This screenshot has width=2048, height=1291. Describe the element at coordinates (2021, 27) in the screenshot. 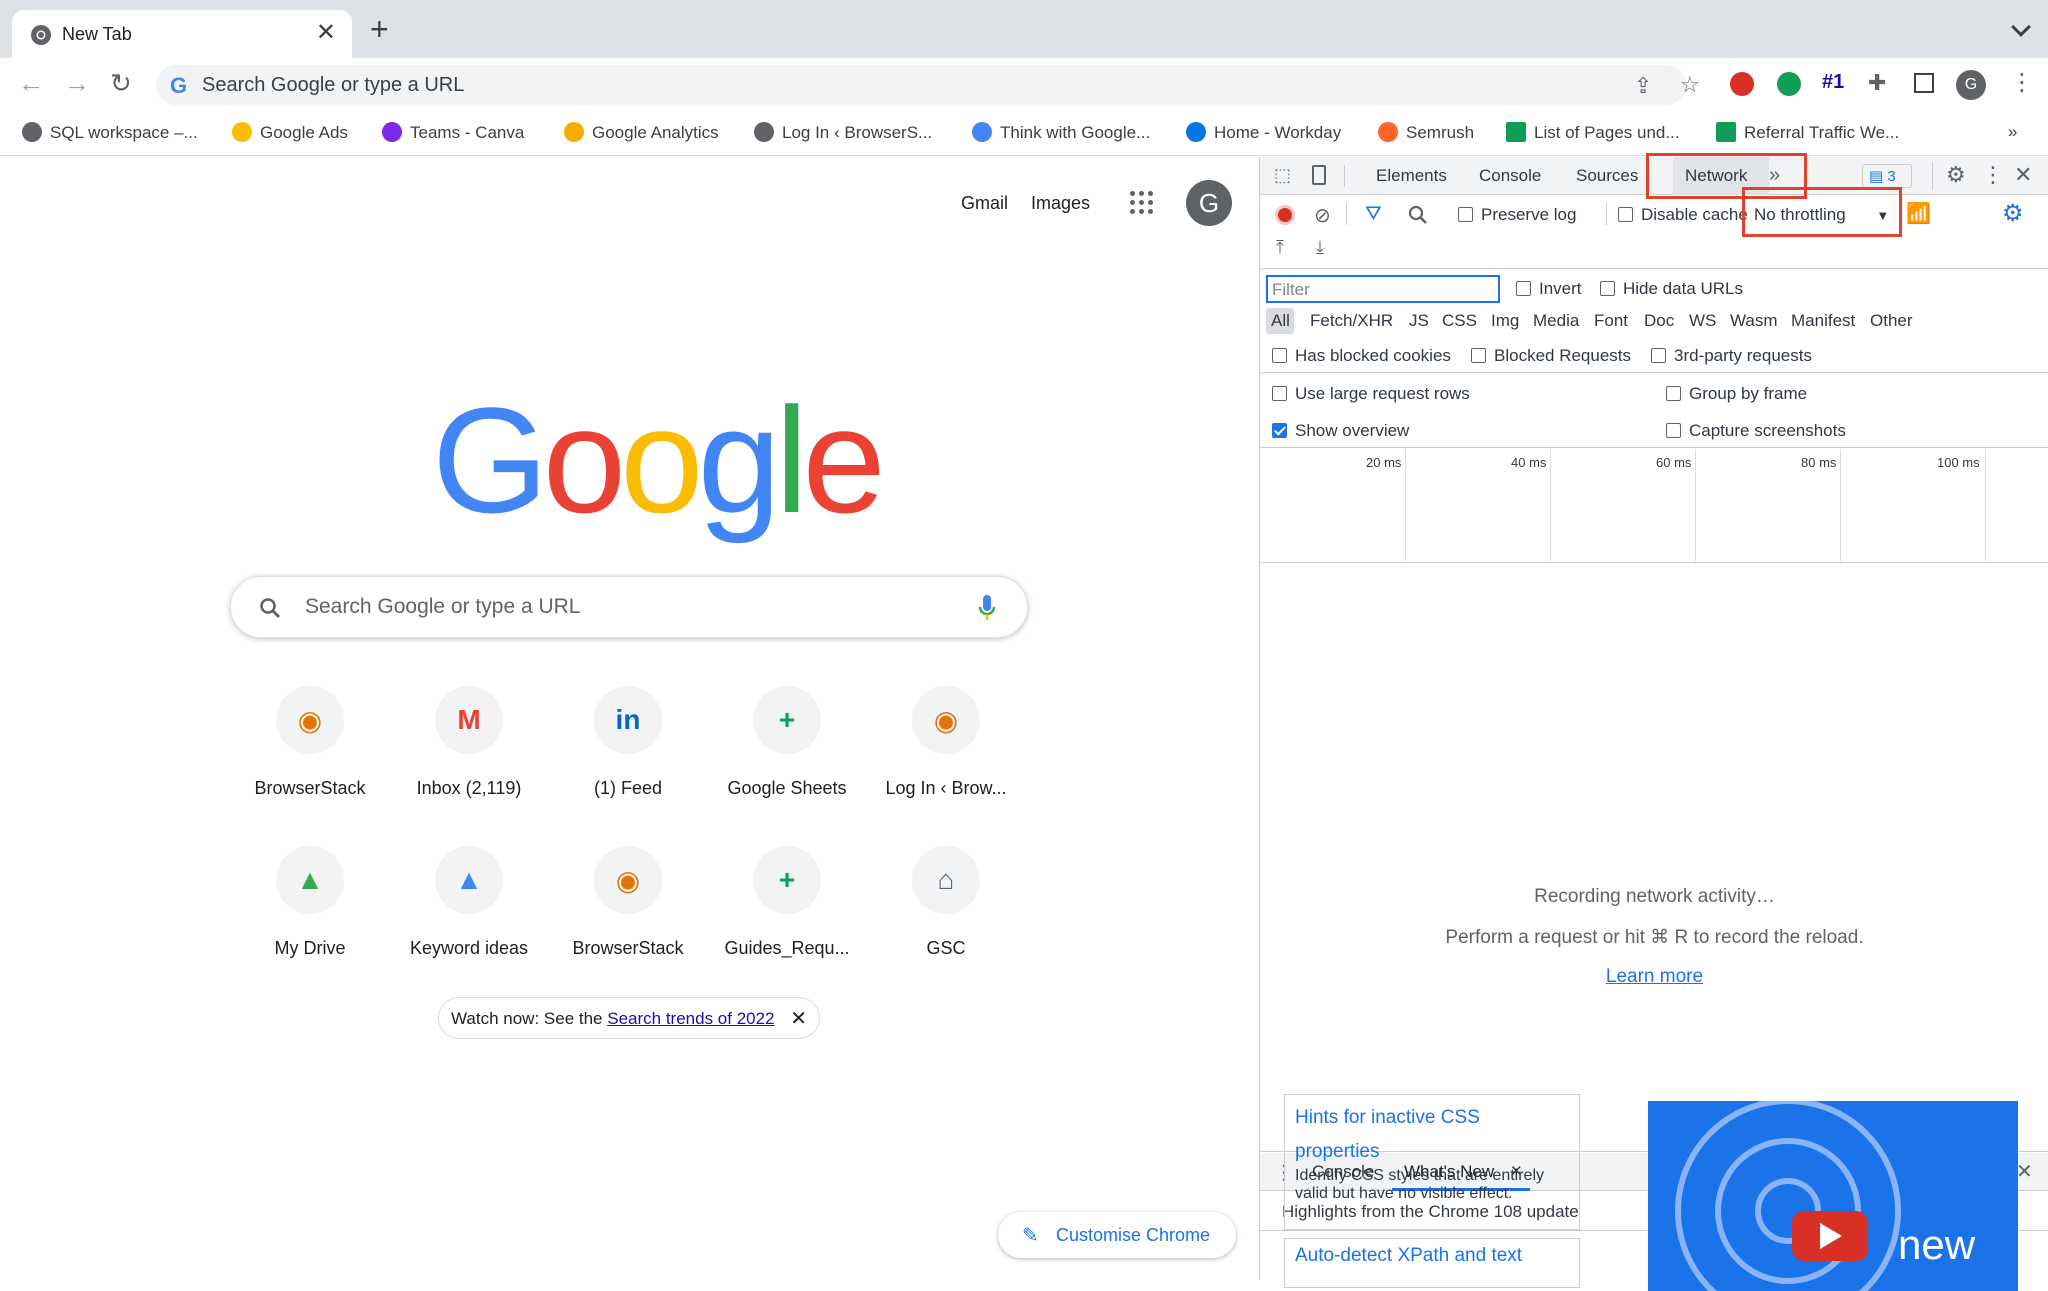

I see `tab-search-chevron-icon` at that location.